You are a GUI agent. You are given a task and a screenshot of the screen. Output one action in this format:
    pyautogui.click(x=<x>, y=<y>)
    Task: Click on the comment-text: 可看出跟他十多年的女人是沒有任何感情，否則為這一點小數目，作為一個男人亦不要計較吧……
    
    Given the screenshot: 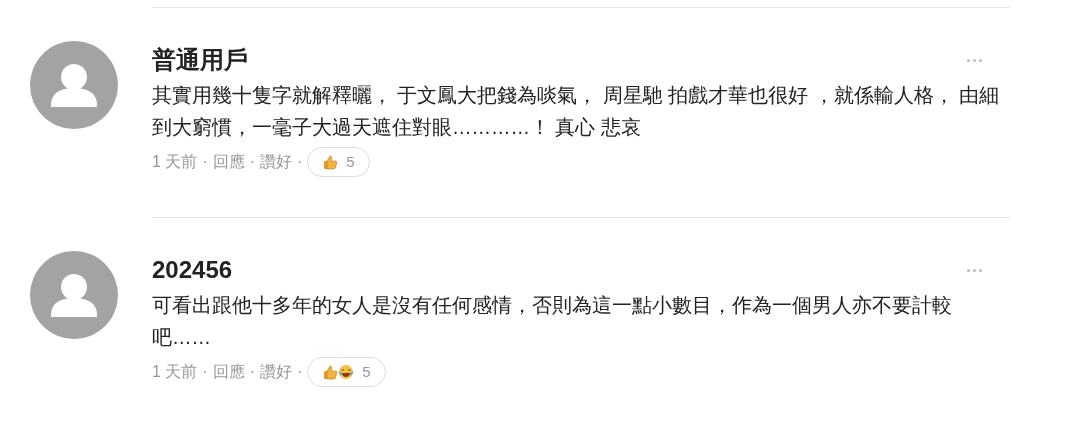 What is the action you would take?
    pyautogui.click(x=552, y=321)
    